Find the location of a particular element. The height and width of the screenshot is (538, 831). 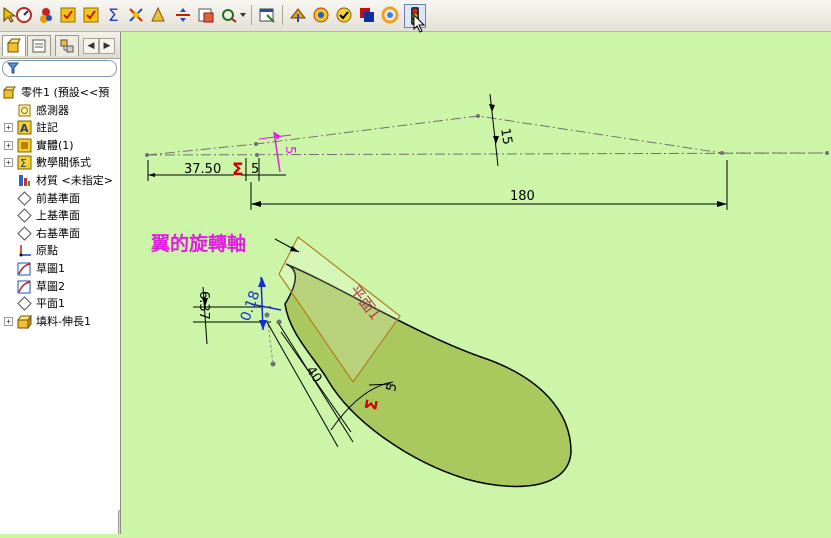

check-icon is located at coordinates (344, 15).